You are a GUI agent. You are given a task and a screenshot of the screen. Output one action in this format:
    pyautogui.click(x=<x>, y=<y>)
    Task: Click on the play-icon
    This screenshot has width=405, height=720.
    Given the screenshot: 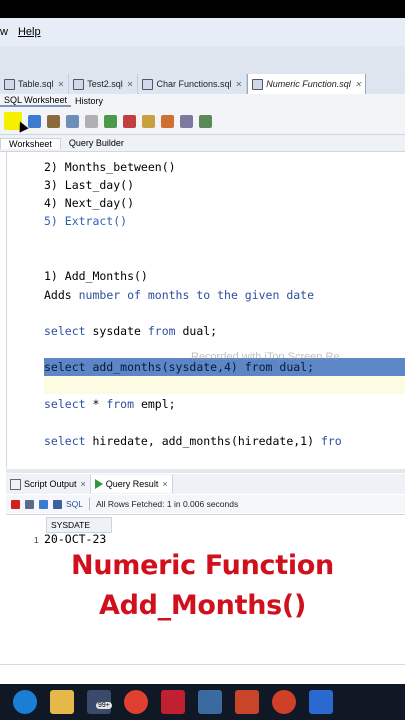 What is the action you would take?
    pyautogui.click(x=98, y=484)
    